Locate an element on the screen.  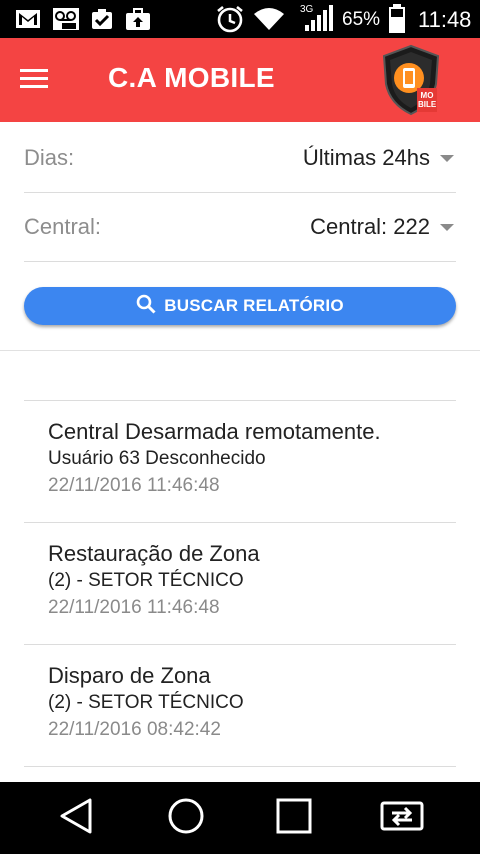
status-bar: 3G 65% 11:48 is located at coordinates (240, 19).